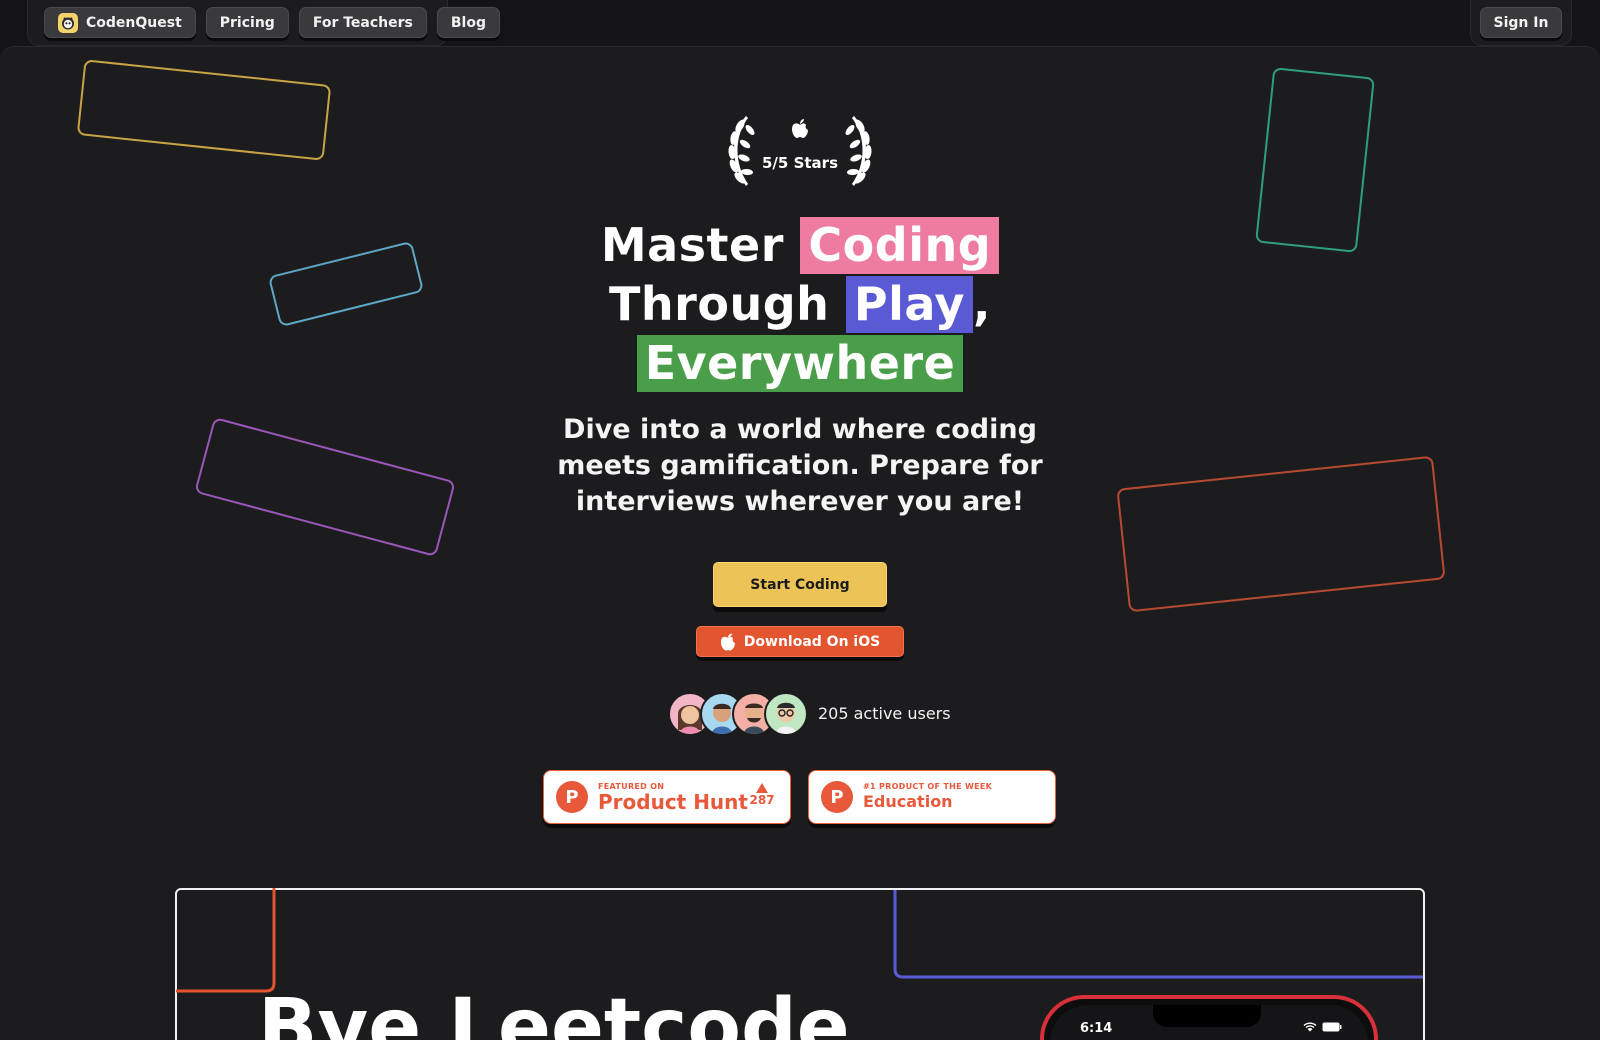  Describe the element at coordinates (909, 304) in the screenshot. I see `headline-highlight-play: Play` at that location.